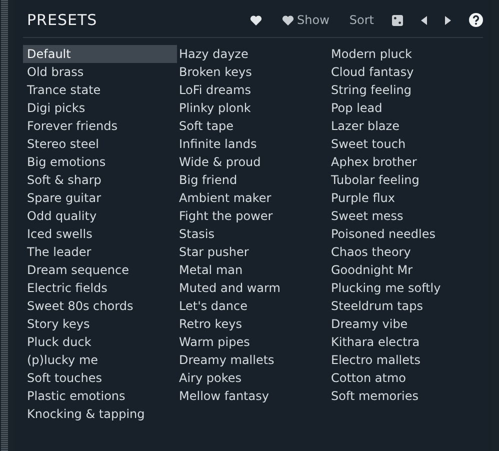 This screenshot has width=499, height=451. I want to click on preset-item: Plinky plonk, so click(252, 108).